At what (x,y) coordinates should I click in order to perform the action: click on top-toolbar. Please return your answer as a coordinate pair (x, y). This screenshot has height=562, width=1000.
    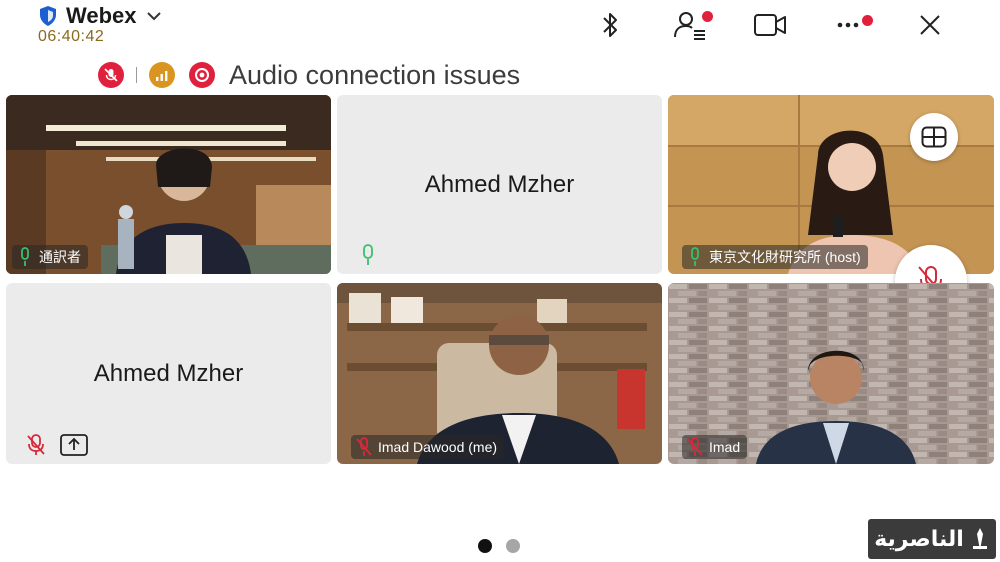
    Looking at the image, I should click on (770, 25).